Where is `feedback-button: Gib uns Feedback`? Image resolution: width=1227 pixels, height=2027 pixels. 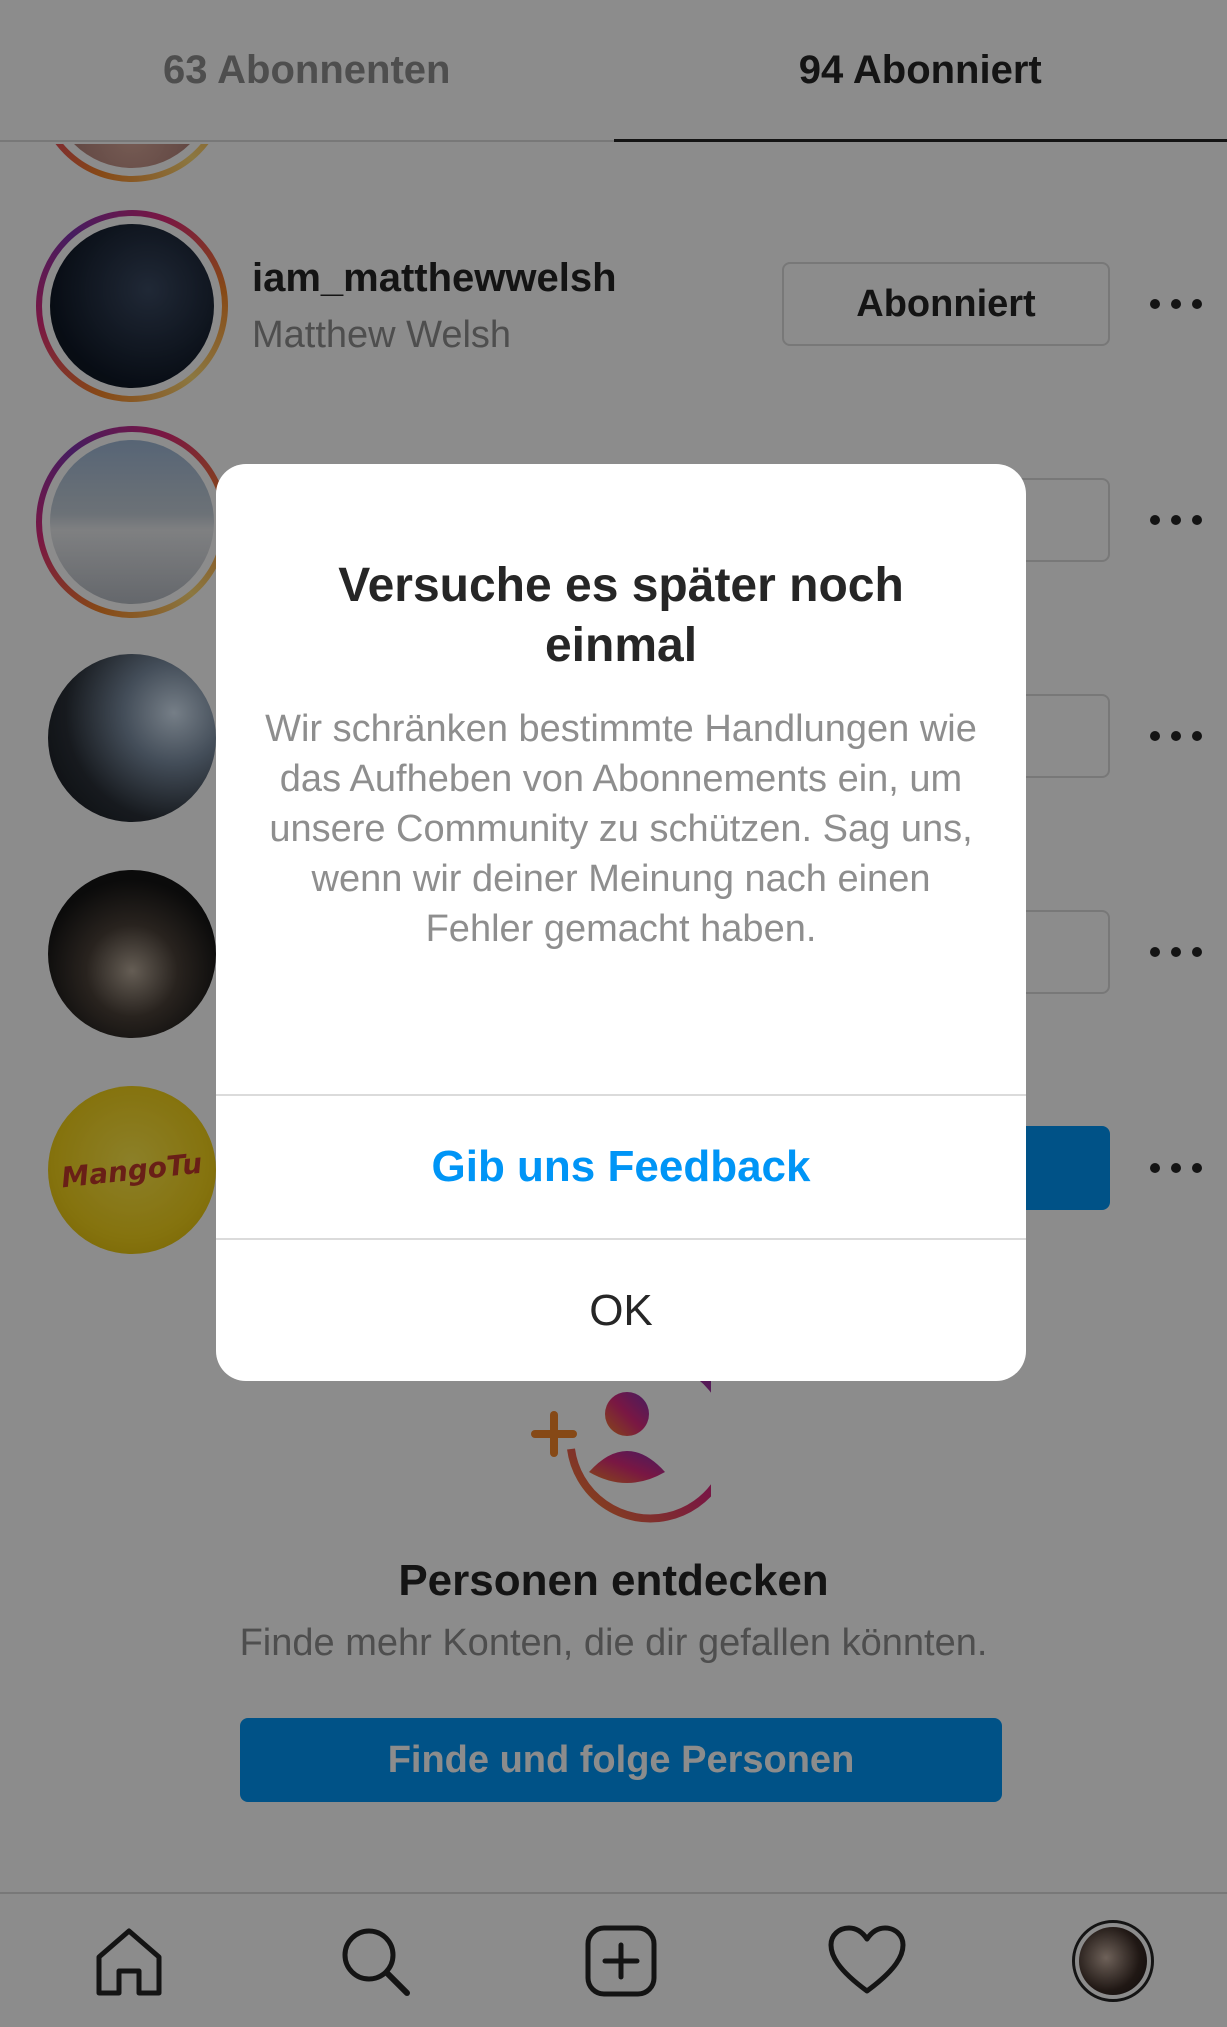
feedback-button: Gib uns Feedback is located at coordinates (621, 1167).